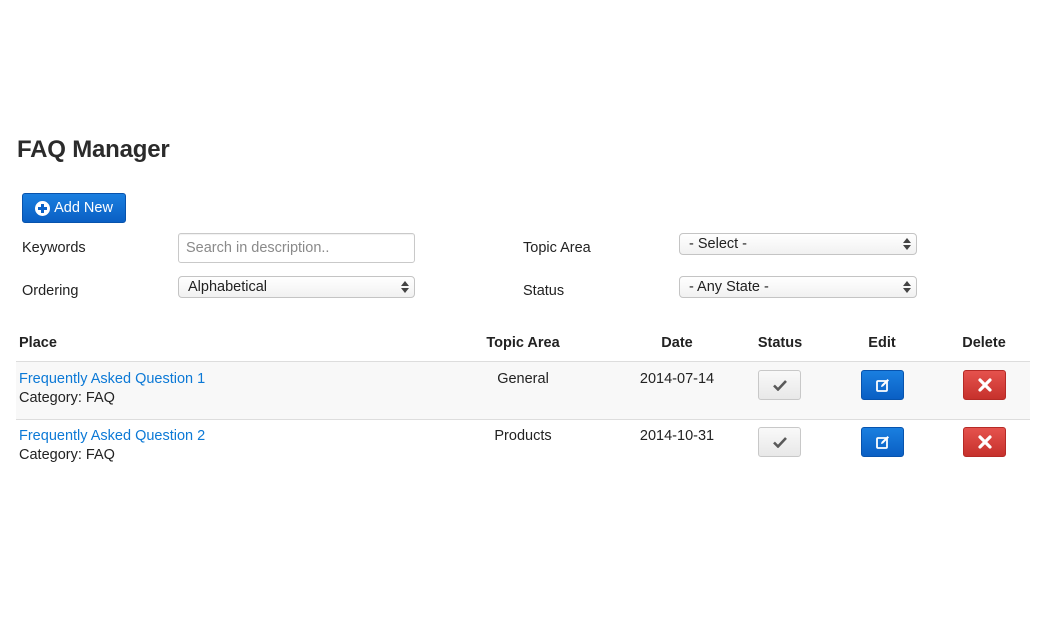 This screenshot has height=624, width=1046. Describe the element at coordinates (523, 379) in the screenshot. I see `topic-area-cell: General` at that location.